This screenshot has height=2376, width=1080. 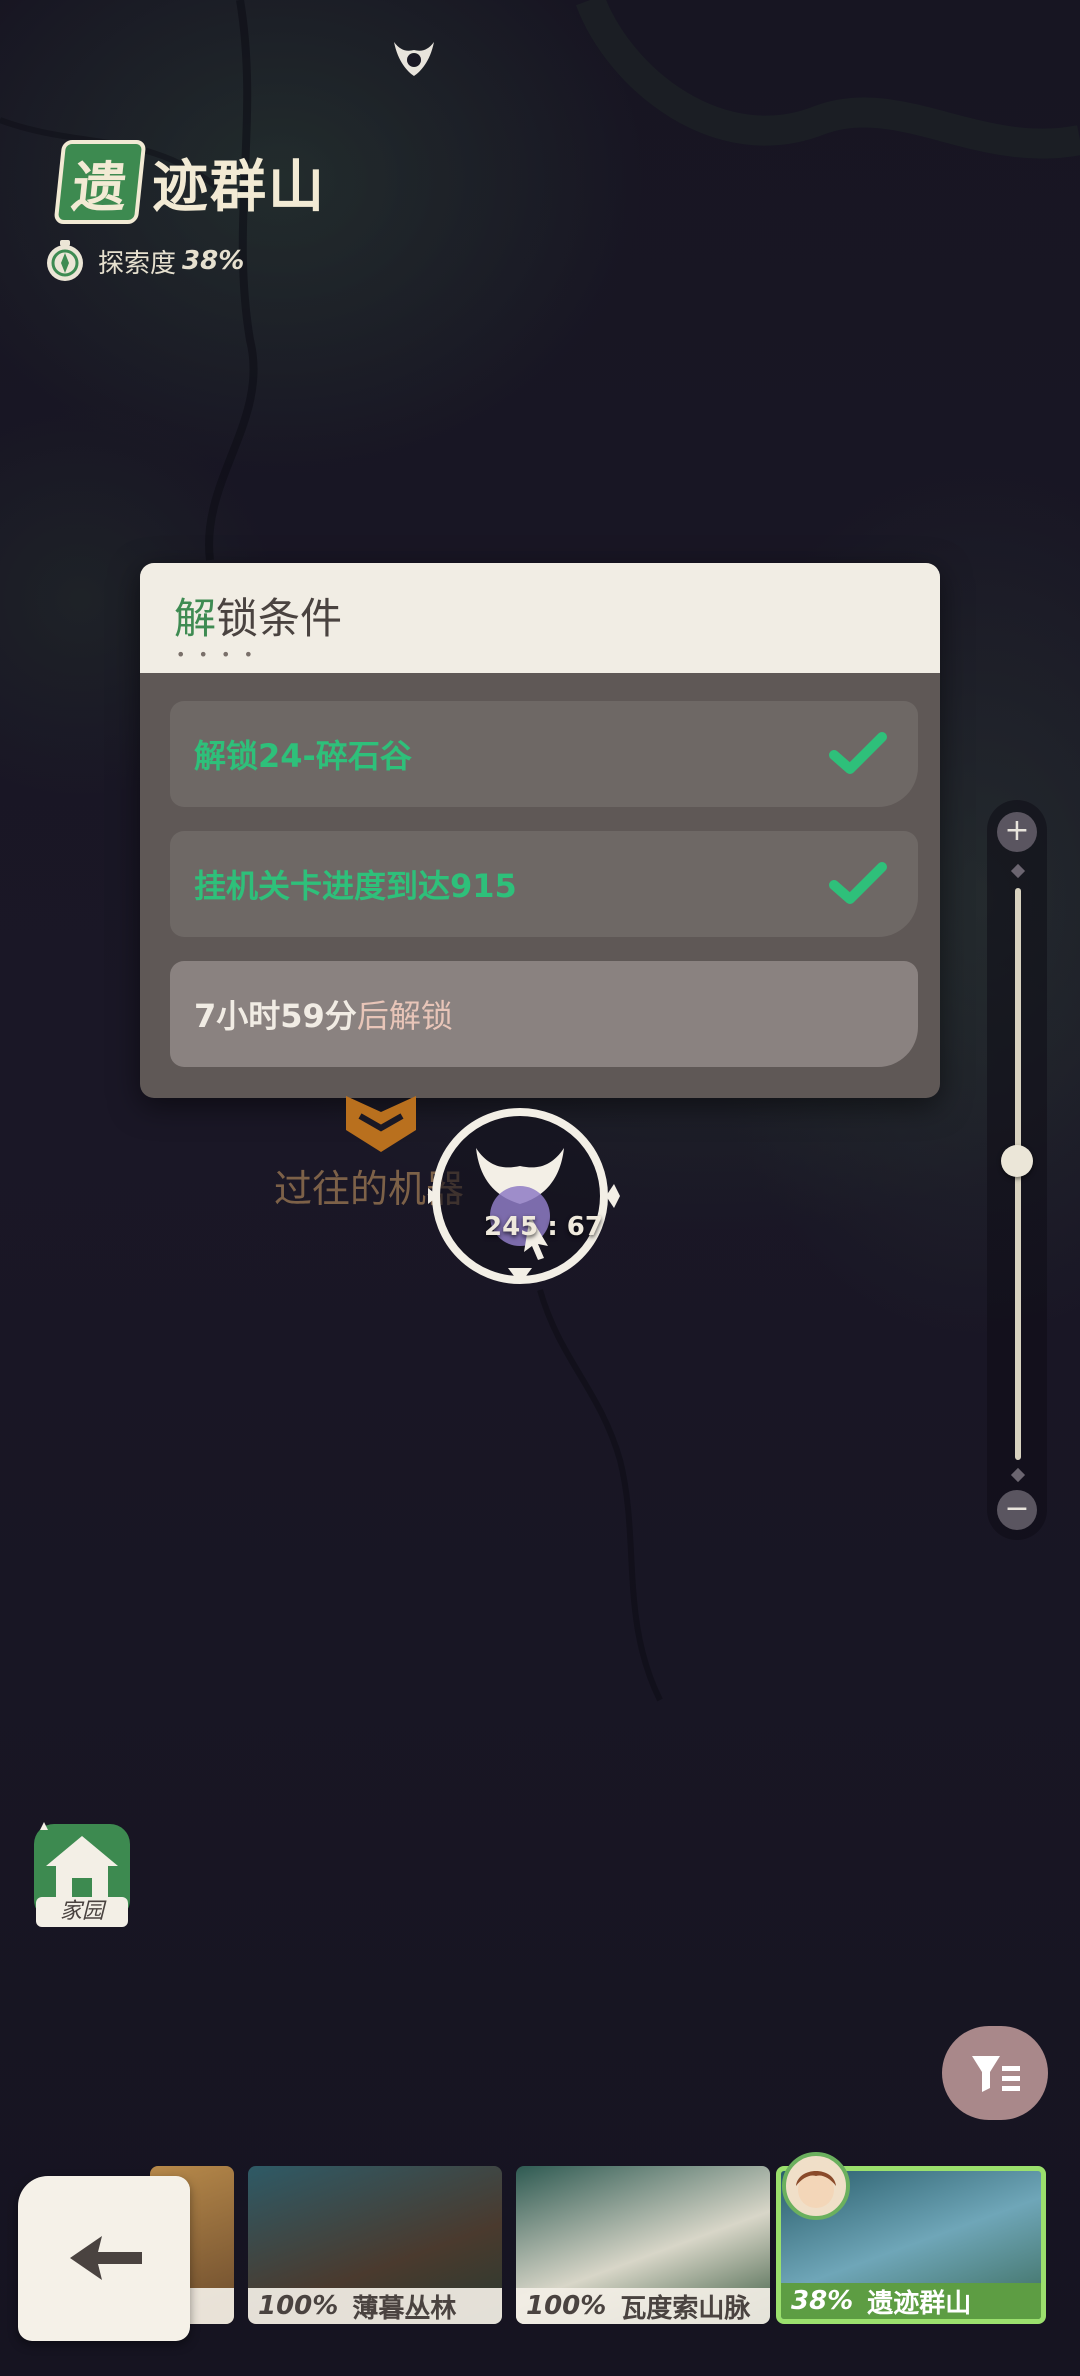 What do you see at coordinates (816, 2189) in the screenshot?
I see `avatar-face-icon` at bounding box center [816, 2189].